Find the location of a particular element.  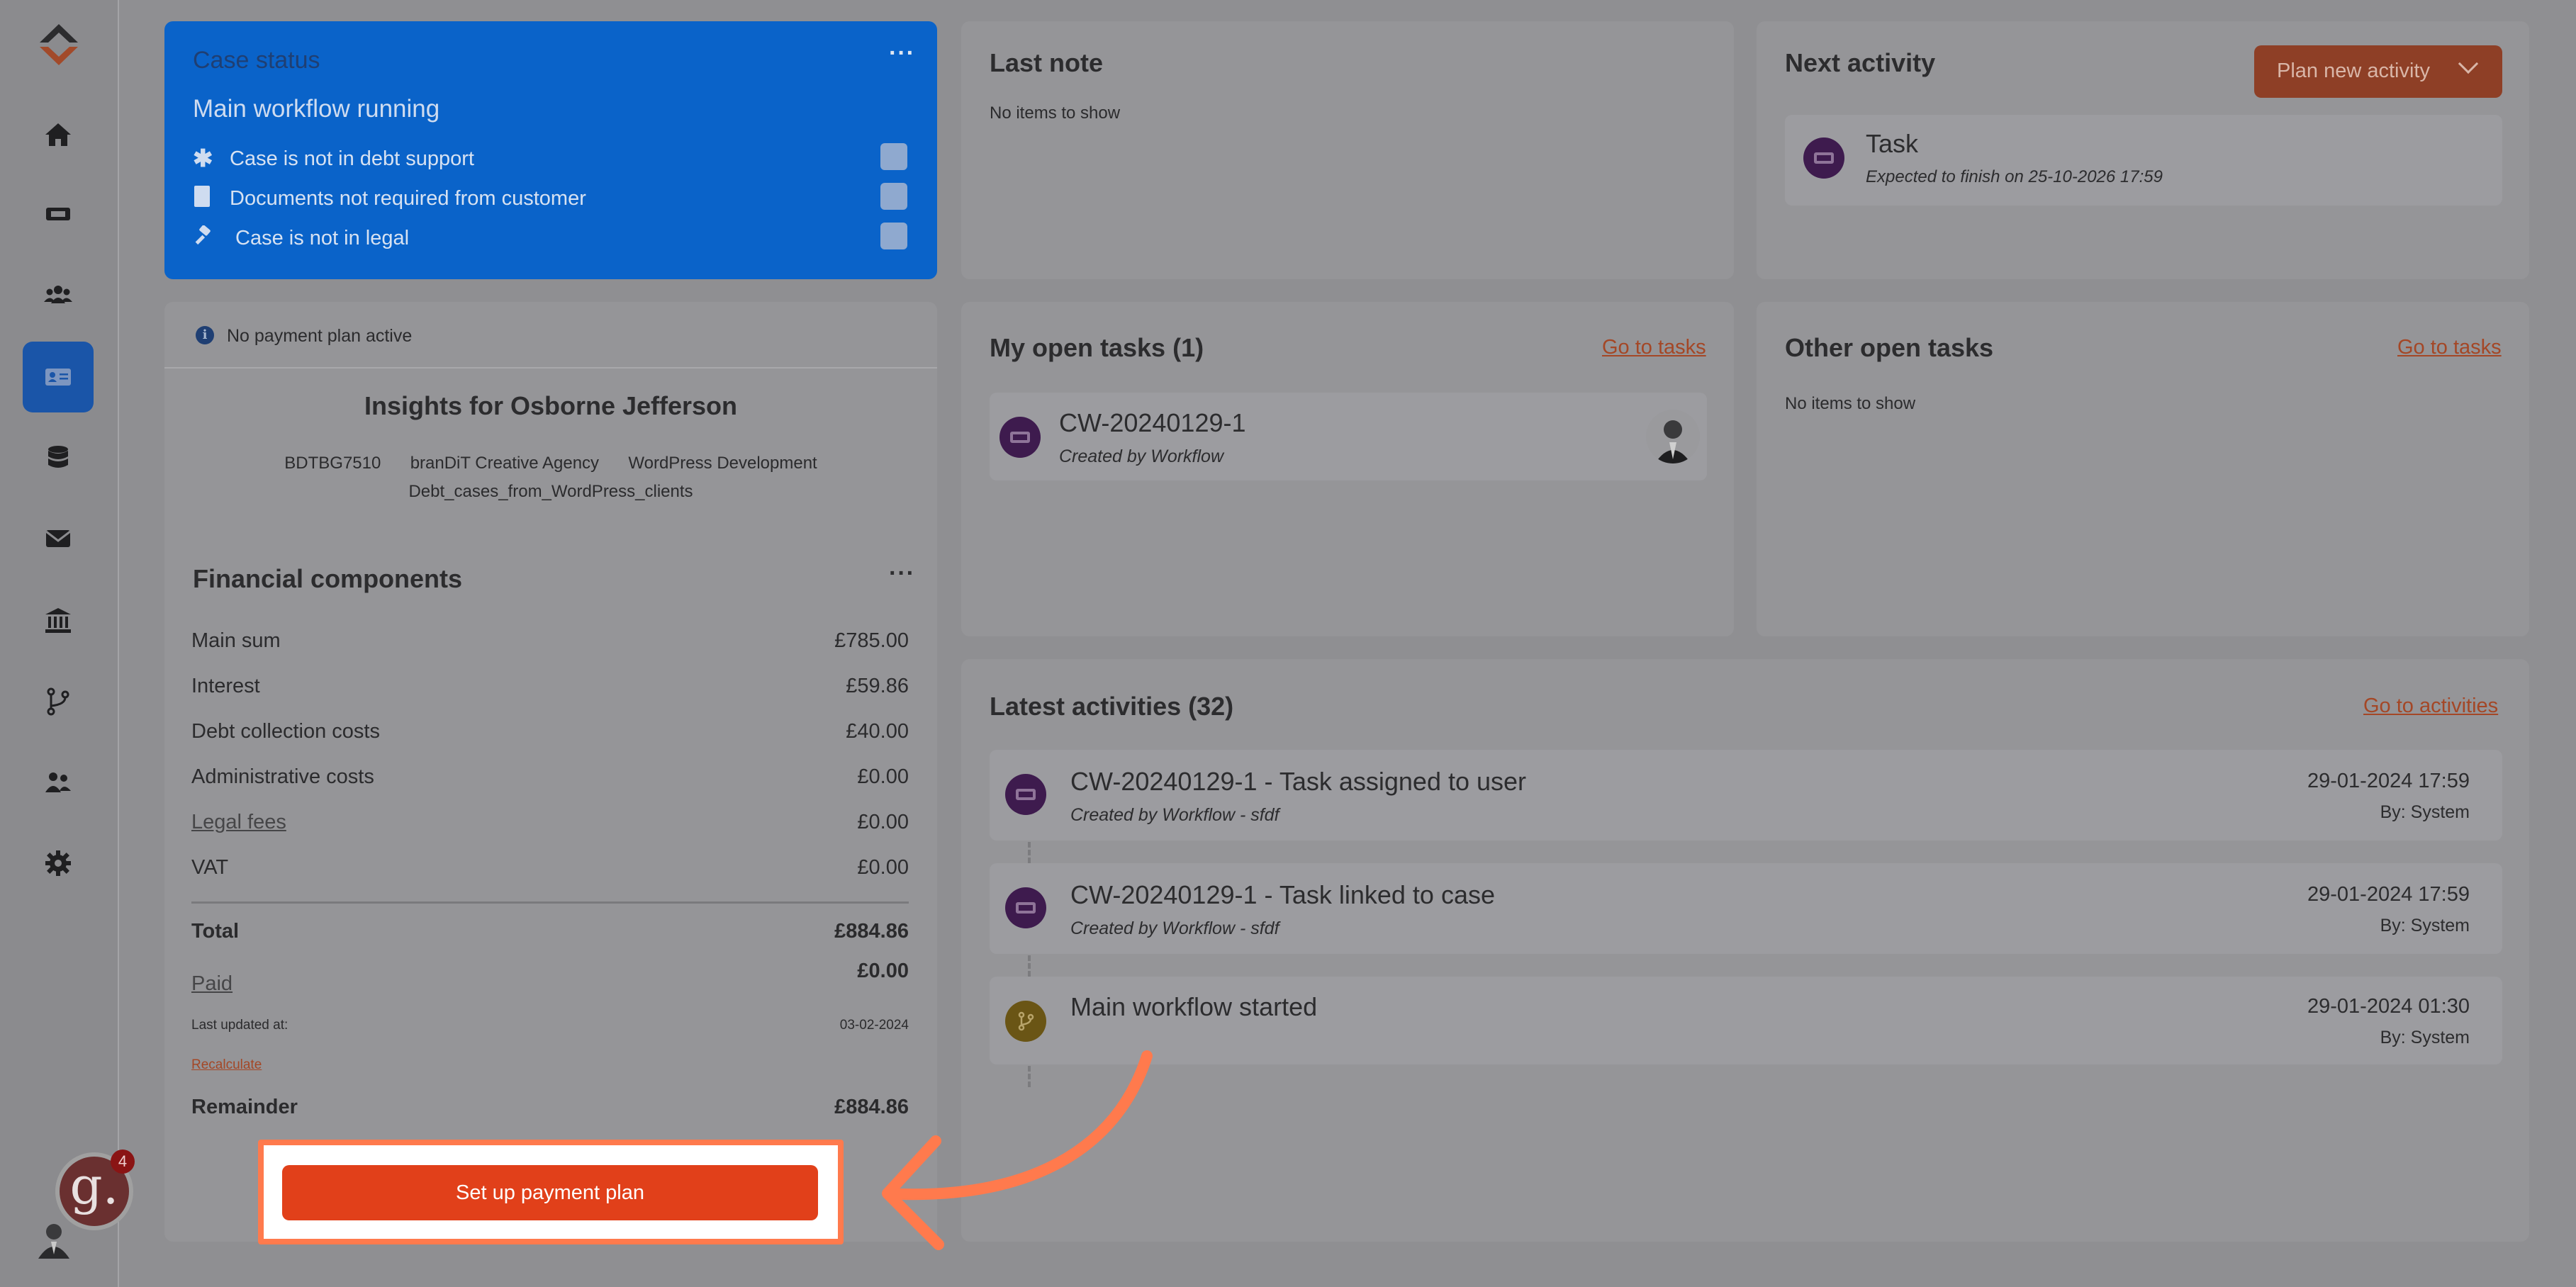

insights-title: Insights for Osborne Jefferson is located at coordinates (551, 405).